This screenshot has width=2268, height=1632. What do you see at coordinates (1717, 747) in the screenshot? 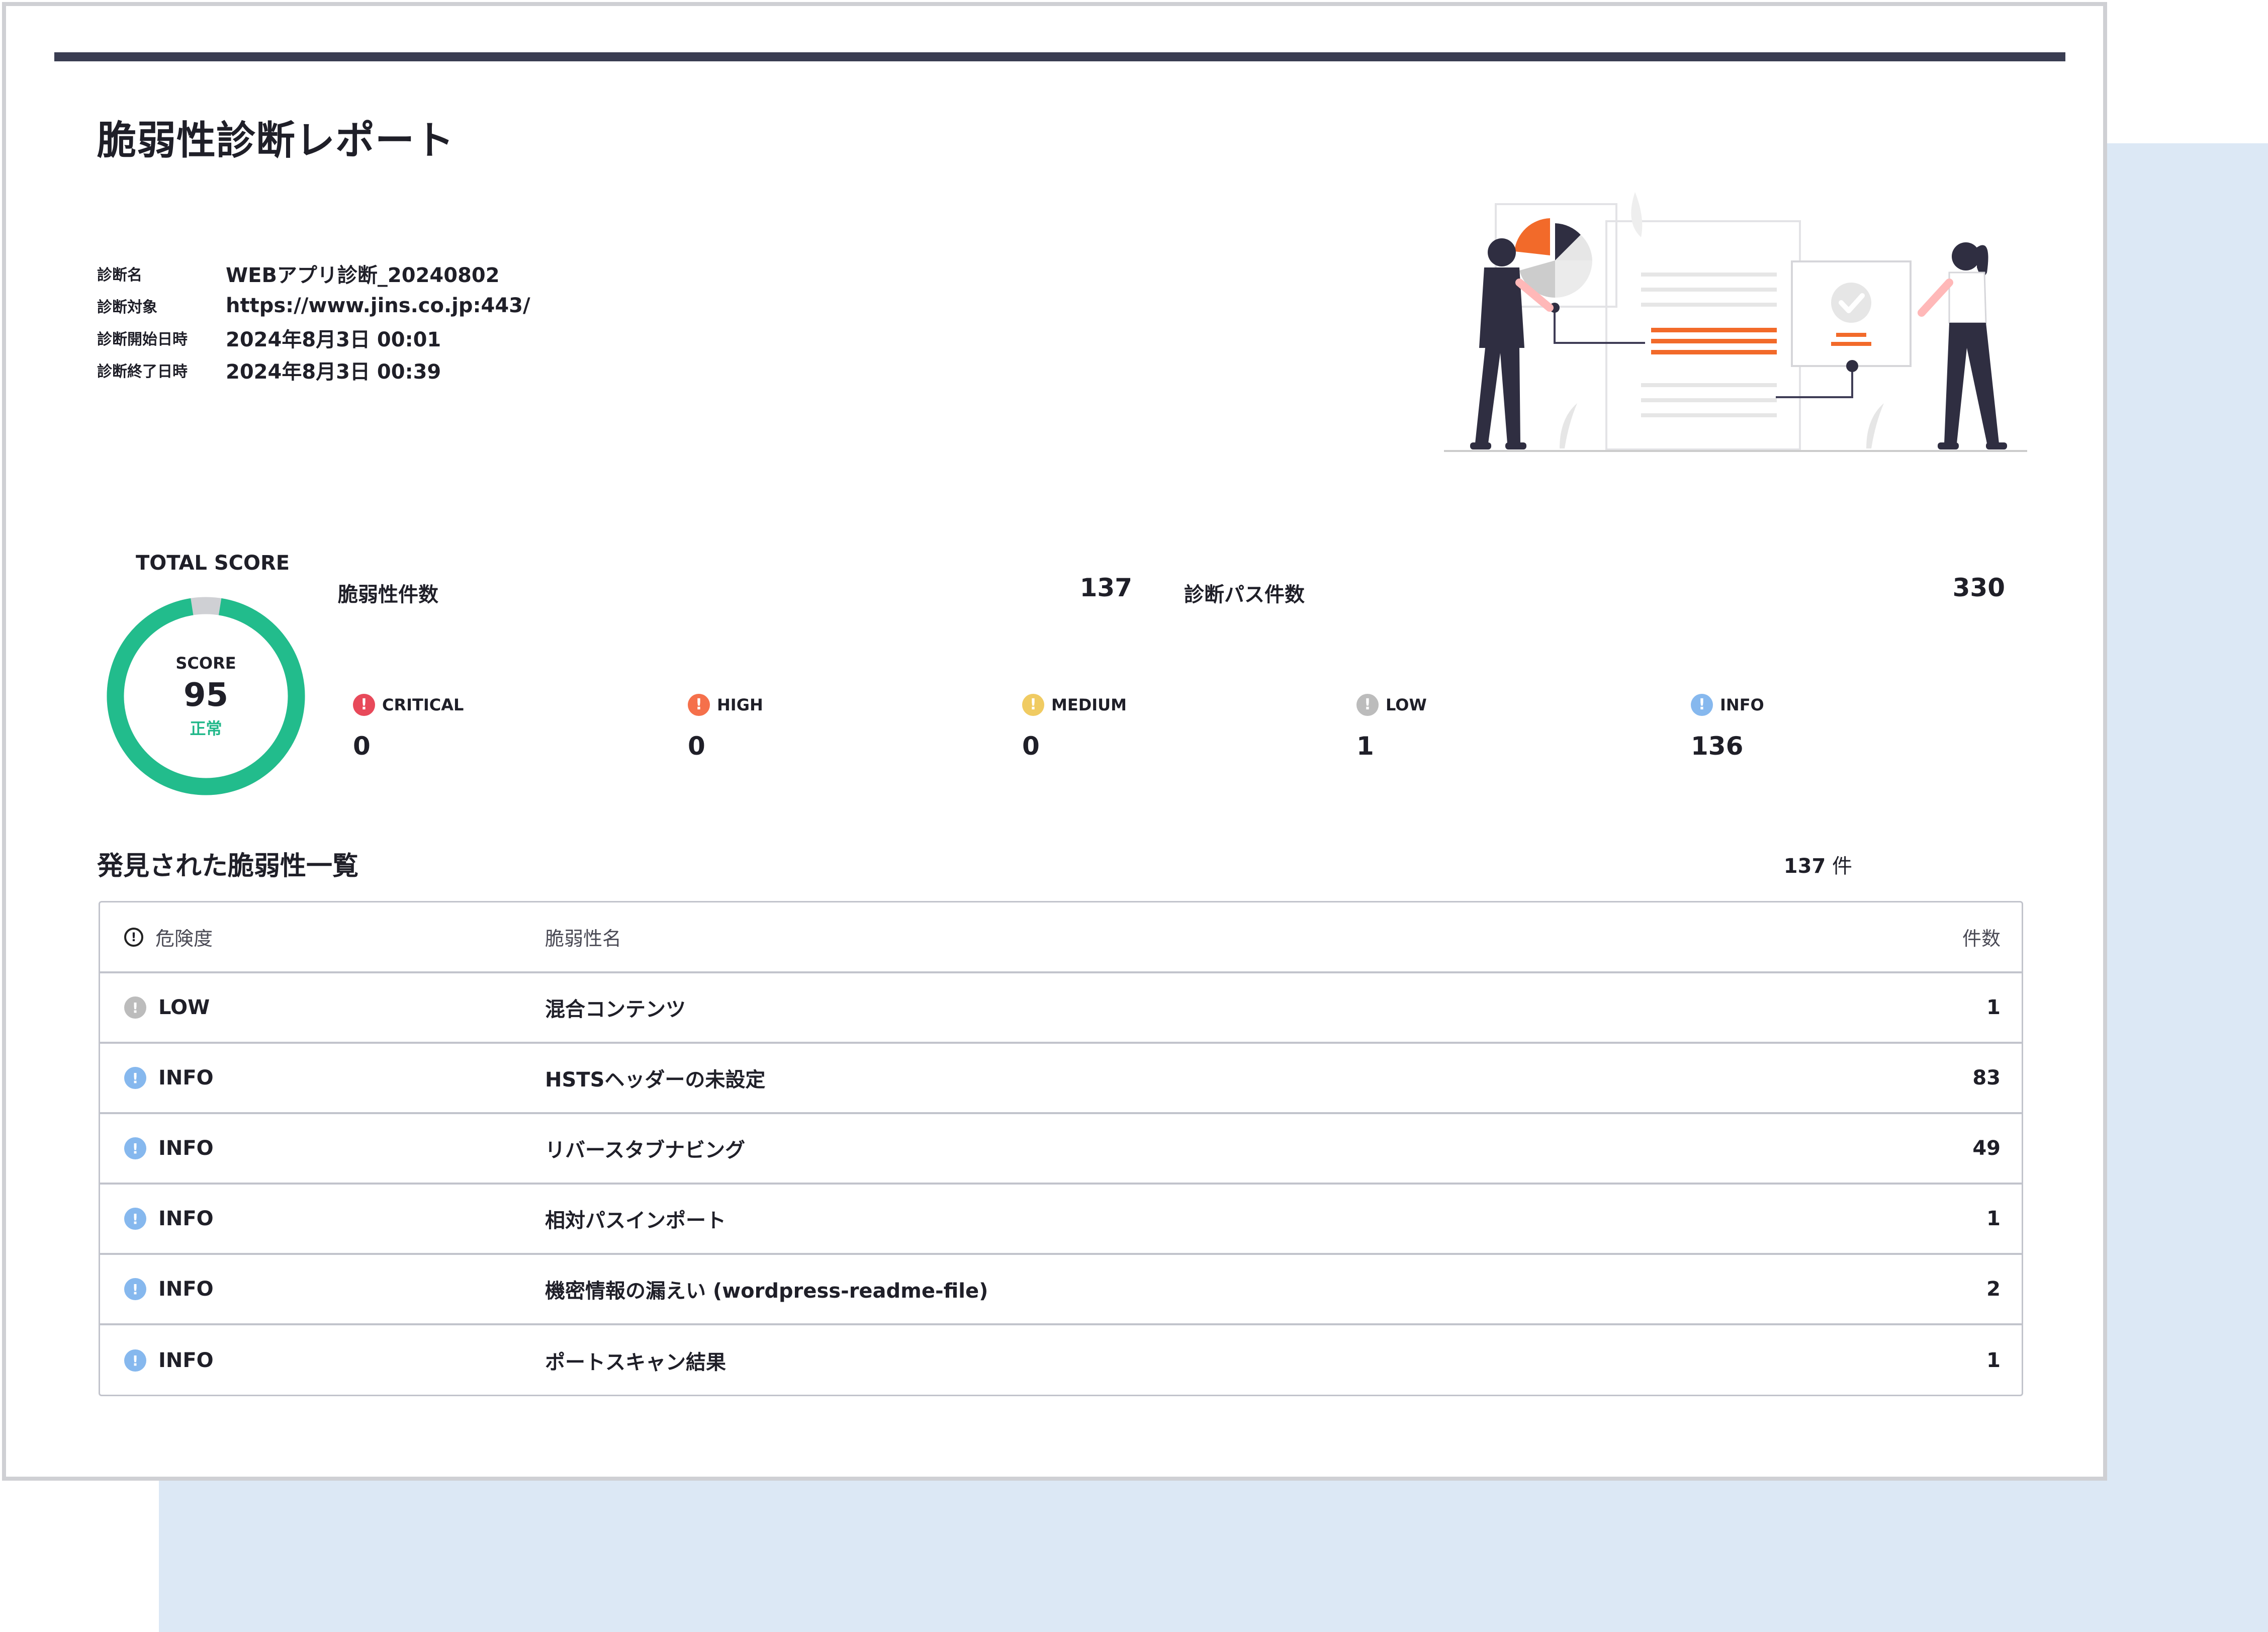
I see `severity-count: 136` at bounding box center [1717, 747].